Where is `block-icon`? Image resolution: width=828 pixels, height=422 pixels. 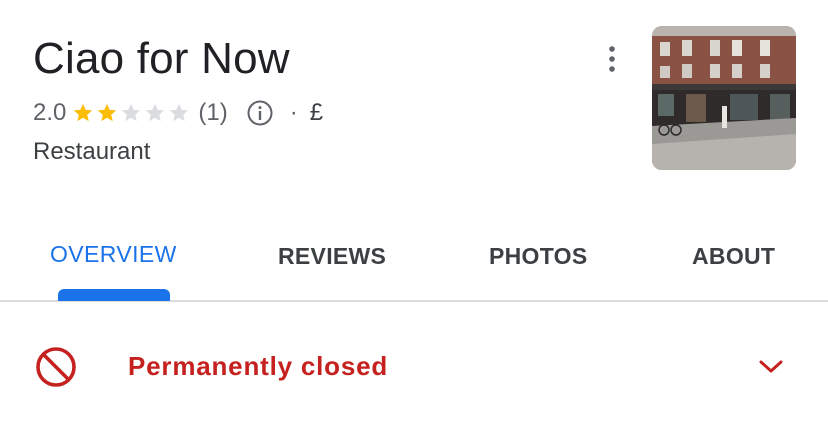 block-icon is located at coordinates (56, 367).